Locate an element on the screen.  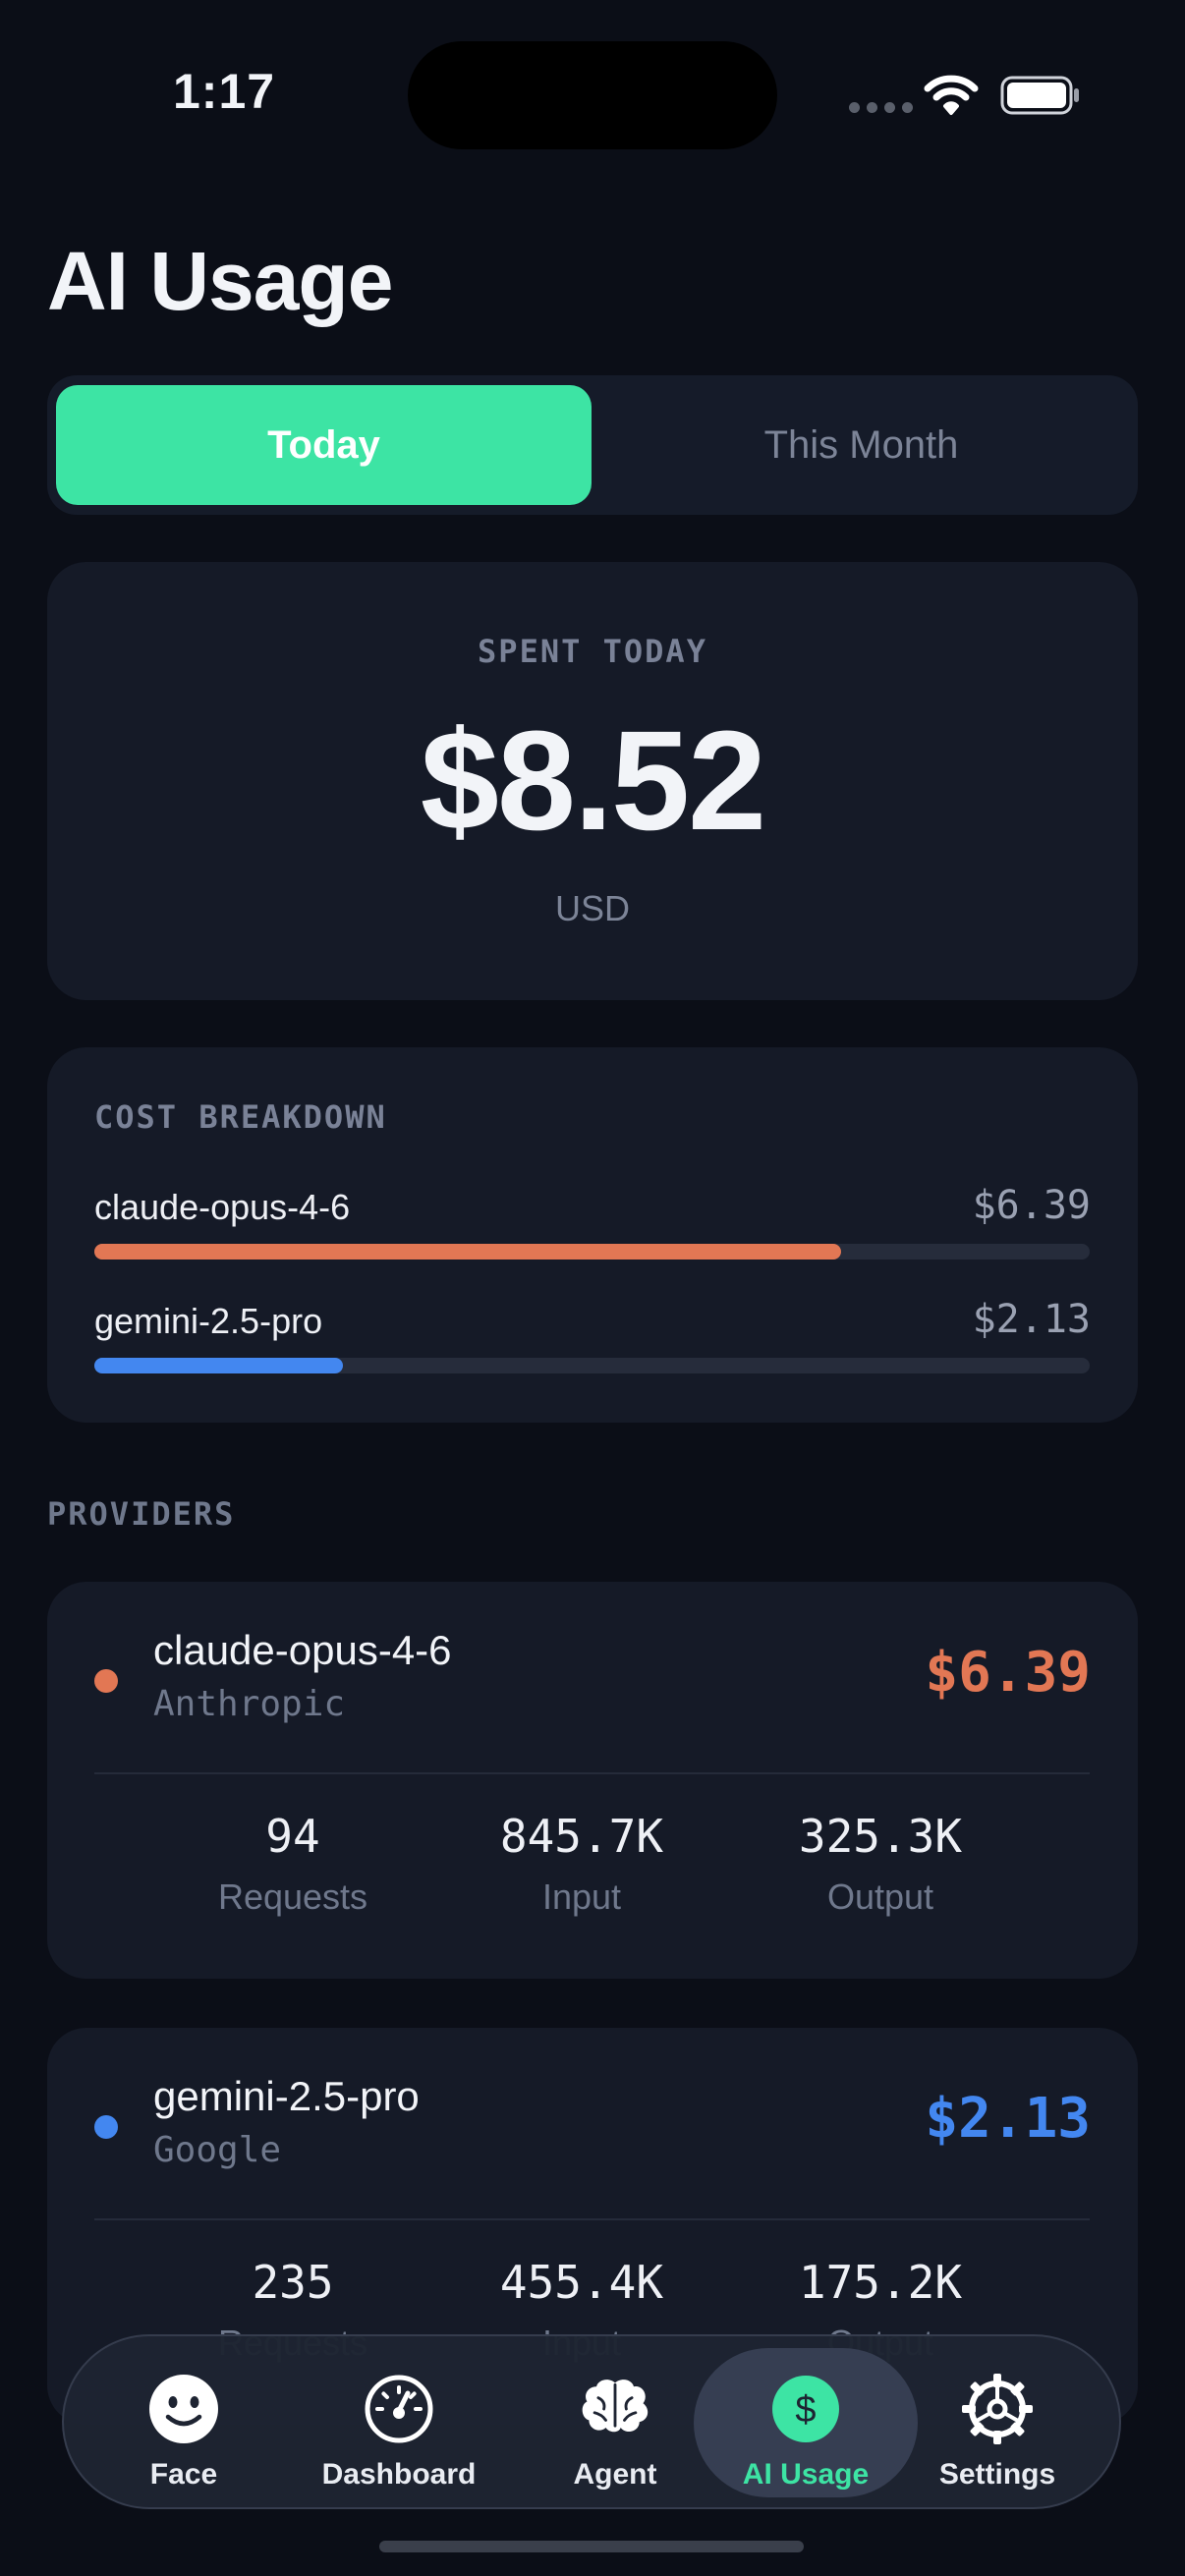
tab-label: Face is located at coordinates (184, 2474).